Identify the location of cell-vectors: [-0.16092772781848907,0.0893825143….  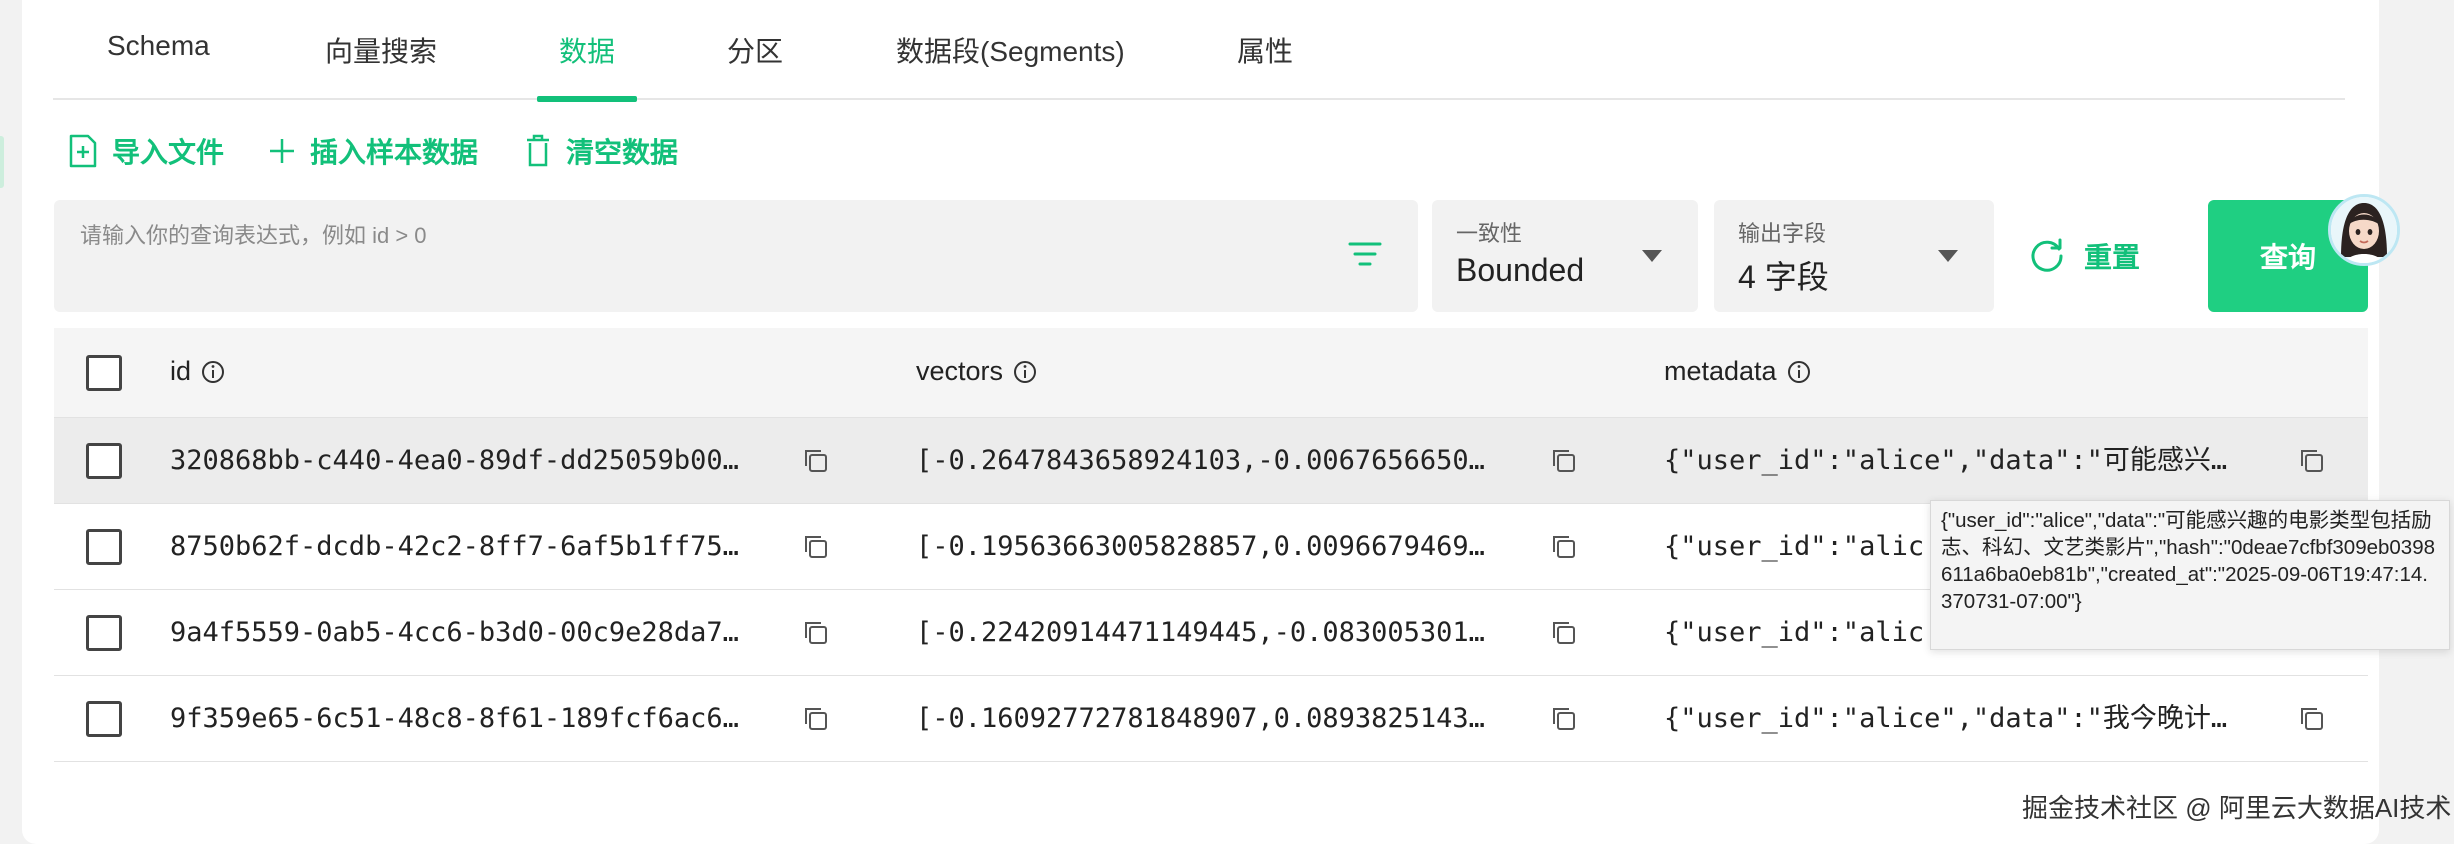
(1200, 718).